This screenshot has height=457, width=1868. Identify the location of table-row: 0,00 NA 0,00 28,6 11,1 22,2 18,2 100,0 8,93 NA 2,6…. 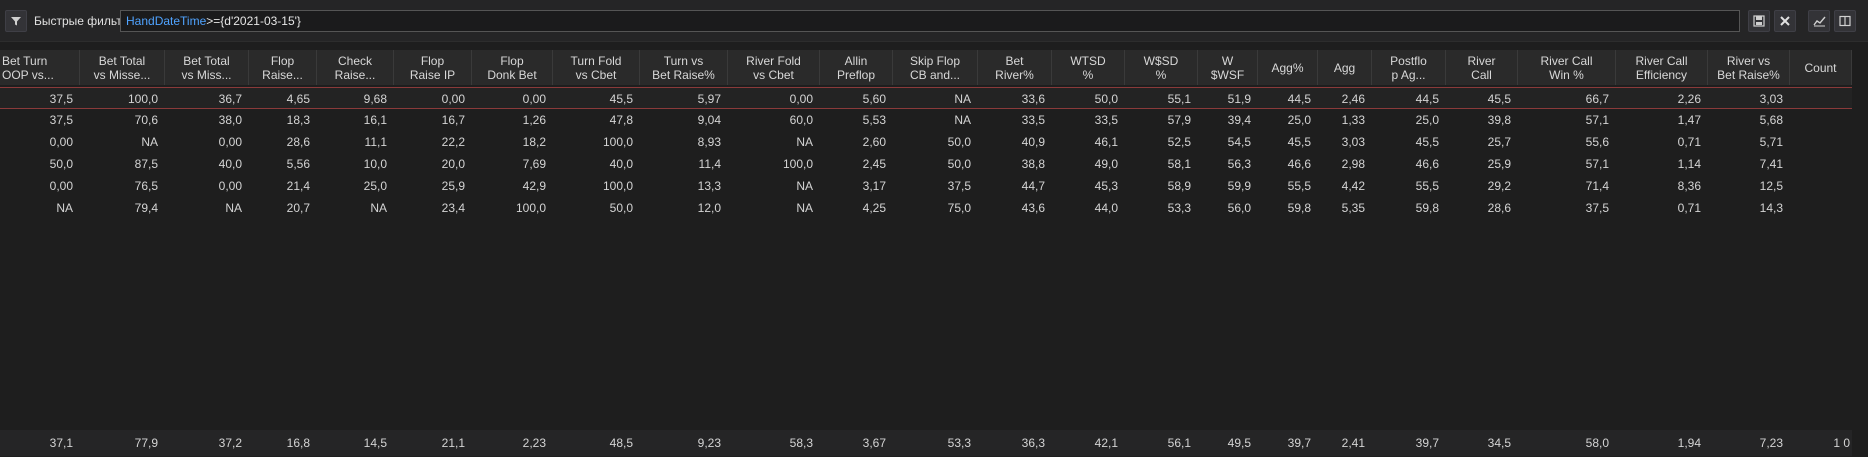
(926, 142).